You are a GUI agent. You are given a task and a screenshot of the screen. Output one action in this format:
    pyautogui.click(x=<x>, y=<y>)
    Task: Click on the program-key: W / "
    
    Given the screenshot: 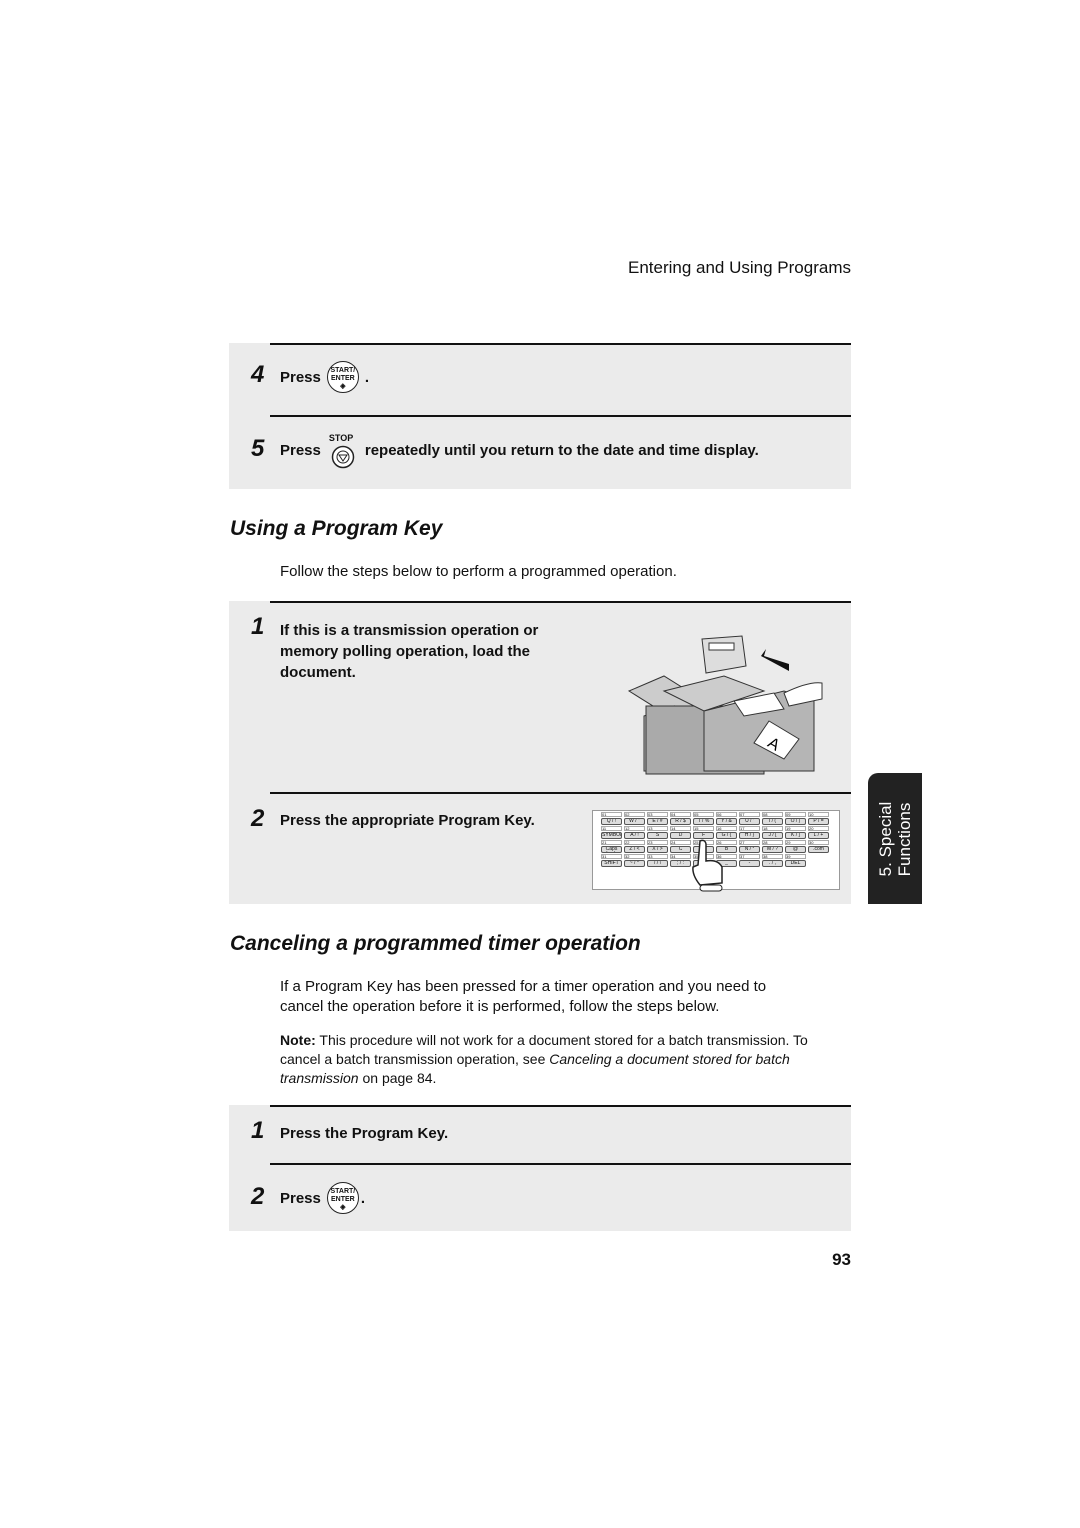 What is the action you would take?
    pyautogui.click(x=634, y=821)
    